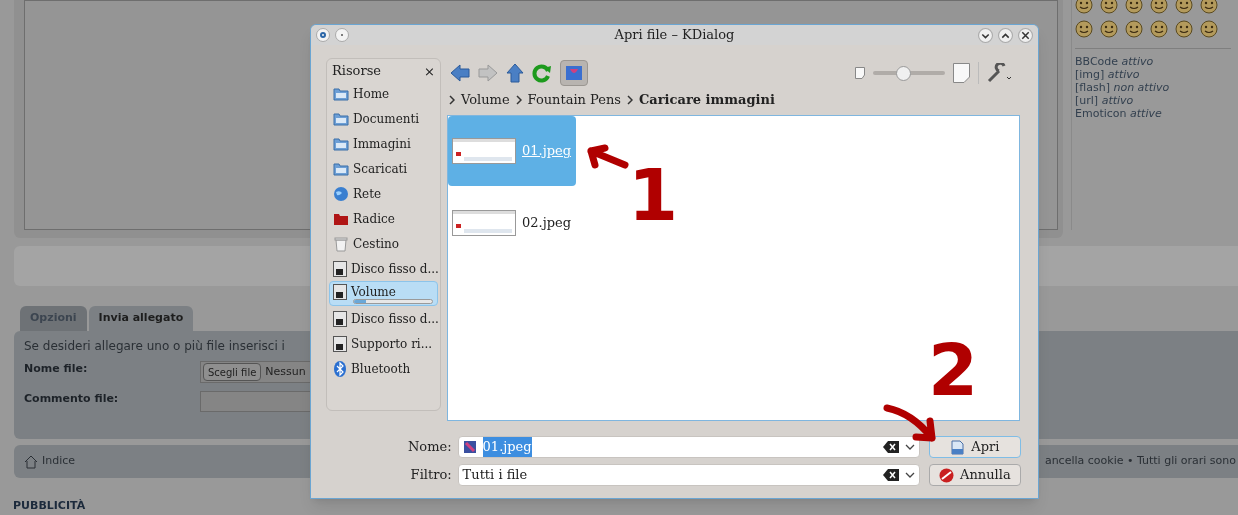 This screenshot has width=1238, height=515. What do you see at coordinates (383, 193) in the screenshot?
I see `place-item: Rete` at bounding box center [383, 193].